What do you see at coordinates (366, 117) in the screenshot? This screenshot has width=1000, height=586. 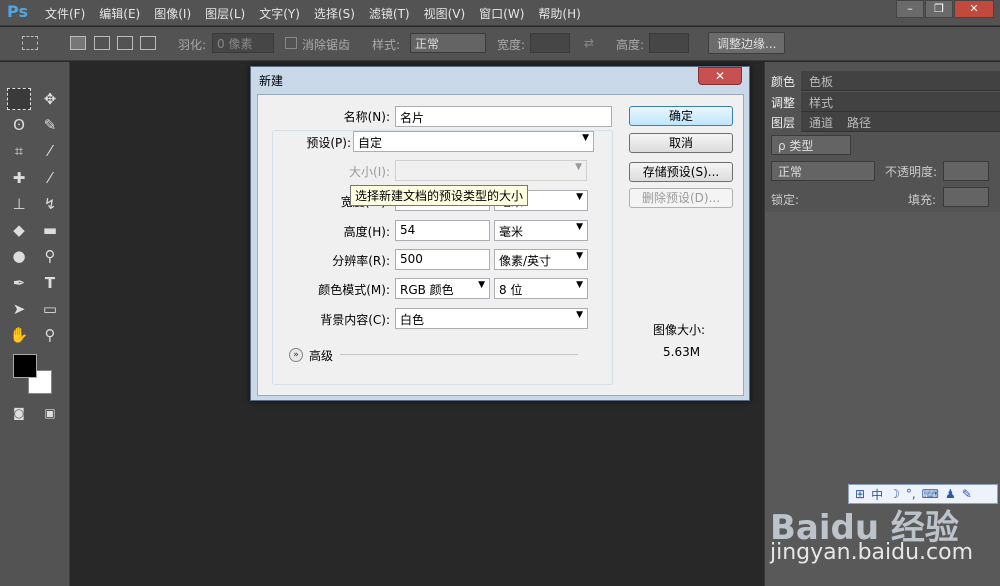 I see `name-label: 名称(N):` at bounding box center [366, 117].